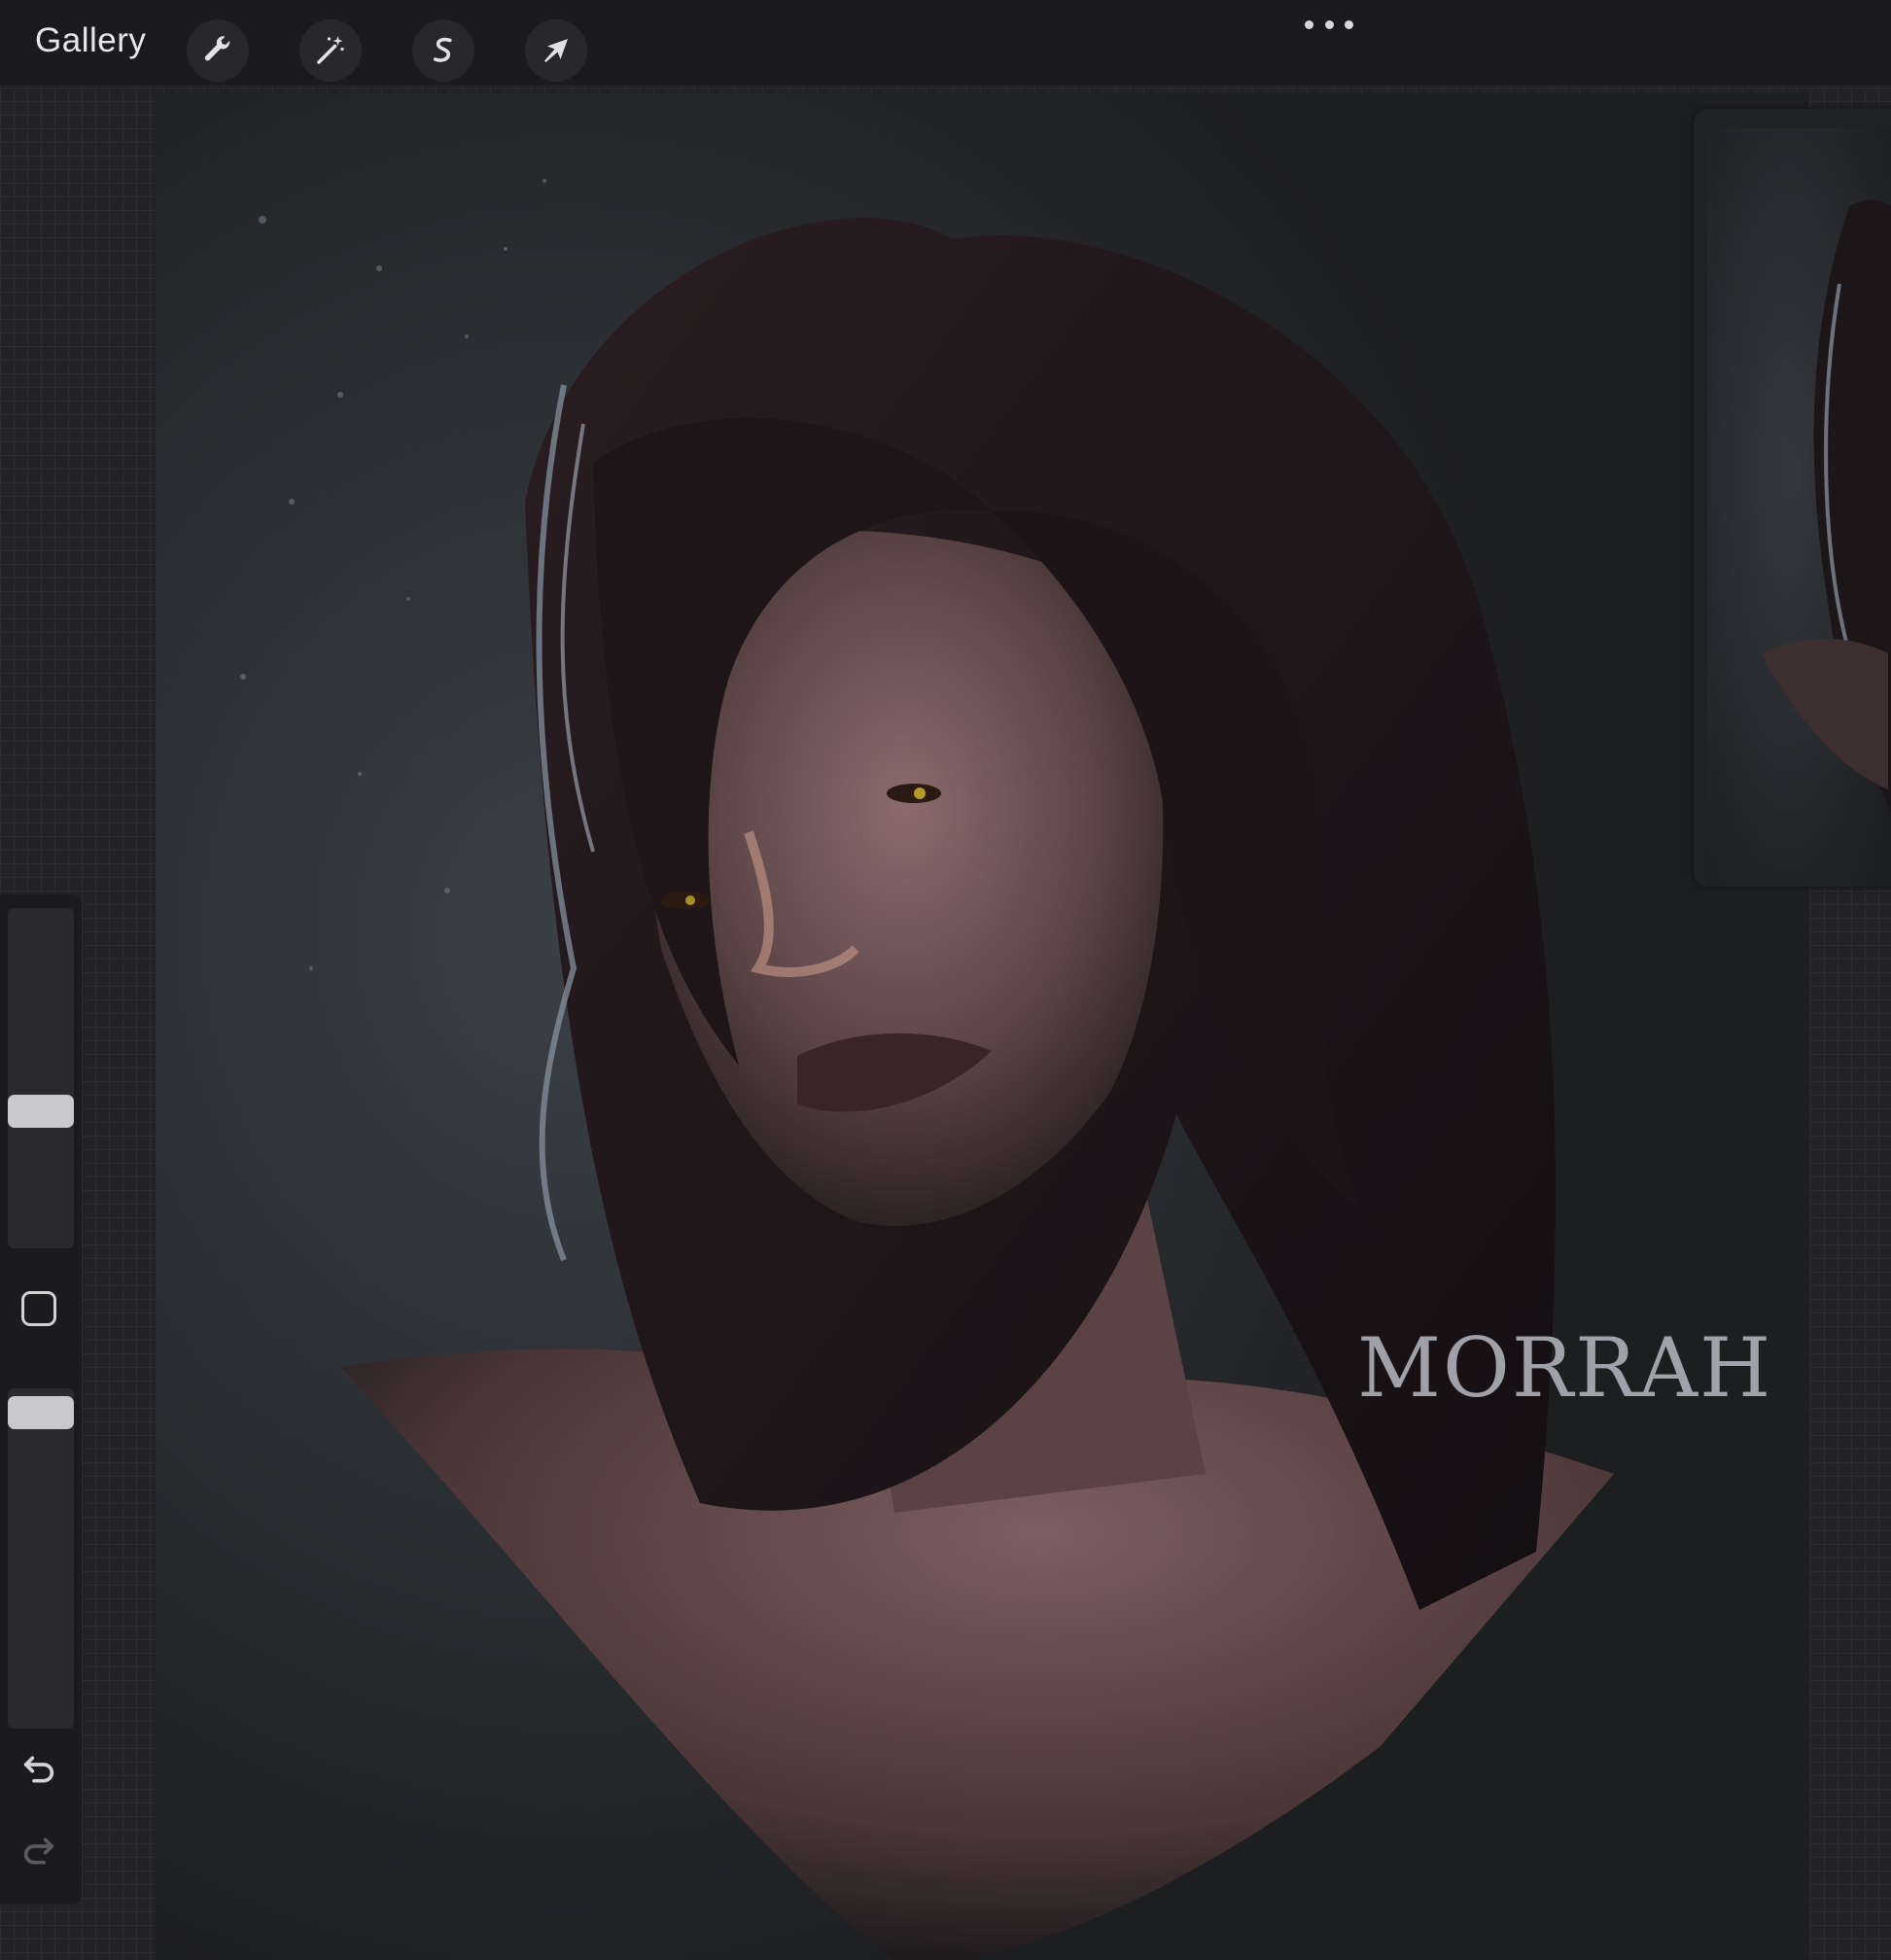 Image resolution: width=1891 pixels, height=1960 pixels. I want to click on arrow-cursor-icon, so click(556, 50).